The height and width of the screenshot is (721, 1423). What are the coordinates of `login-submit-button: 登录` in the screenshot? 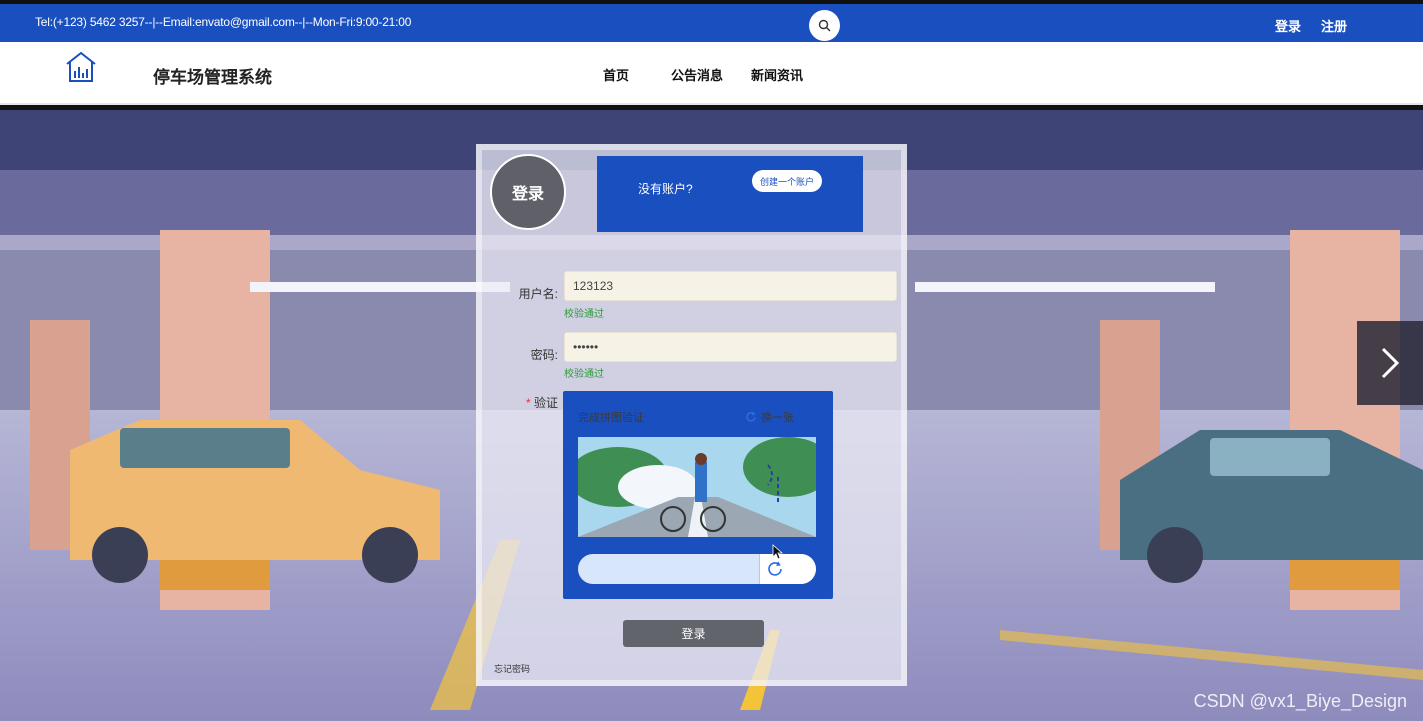 It's located at (693, 633).